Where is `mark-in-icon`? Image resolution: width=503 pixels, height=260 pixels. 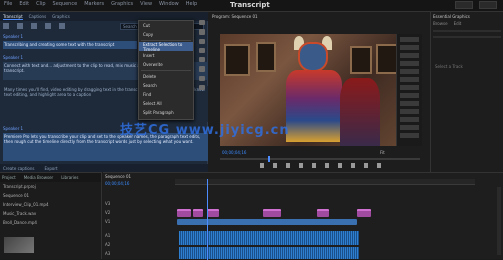 mark-in-icon is located at coordinates (262, 165).